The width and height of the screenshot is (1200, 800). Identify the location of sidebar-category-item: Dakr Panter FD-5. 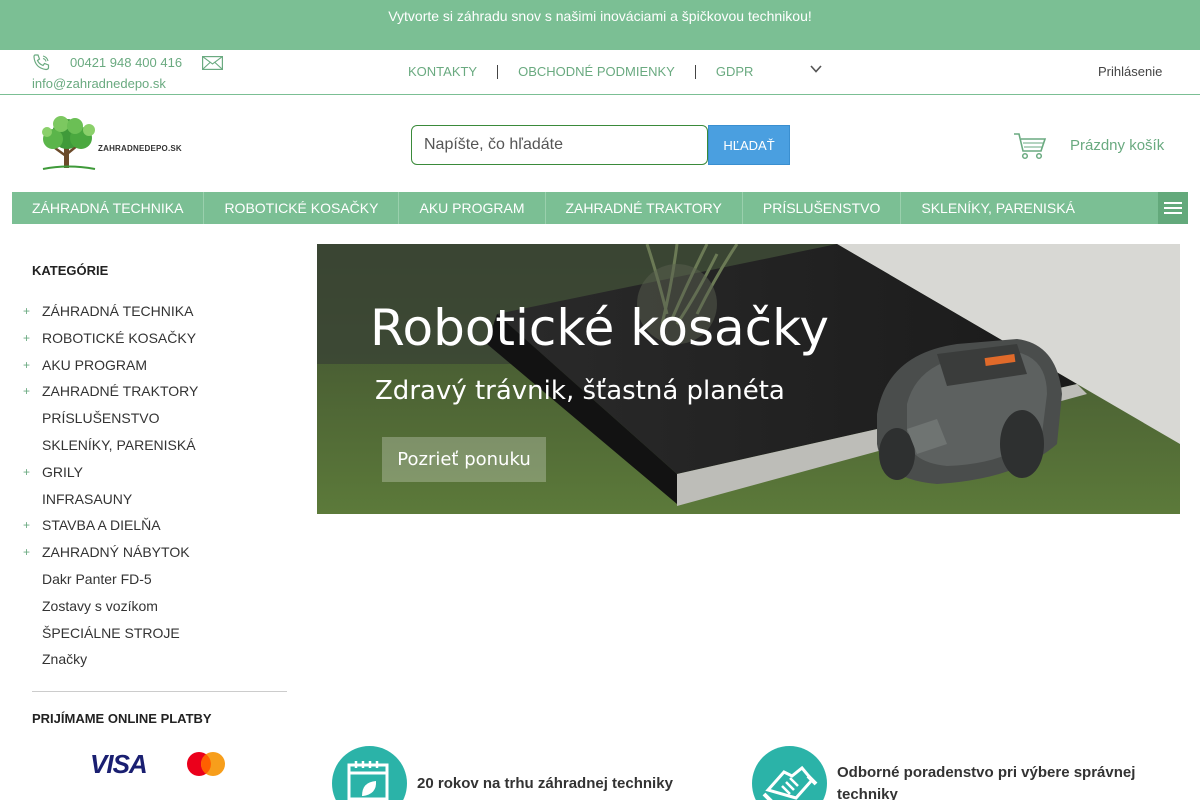
(115, 579).